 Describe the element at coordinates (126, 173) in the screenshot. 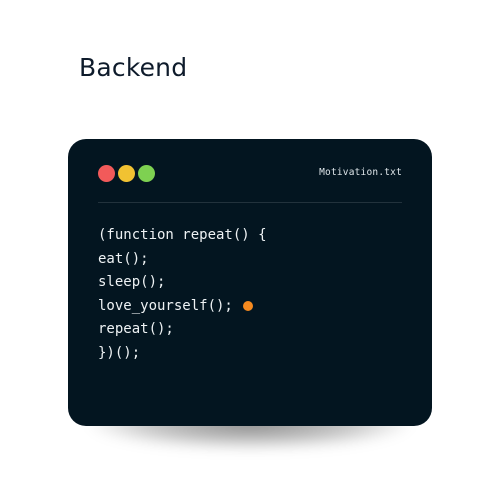

I see `minimize-dot-icon` at that location.